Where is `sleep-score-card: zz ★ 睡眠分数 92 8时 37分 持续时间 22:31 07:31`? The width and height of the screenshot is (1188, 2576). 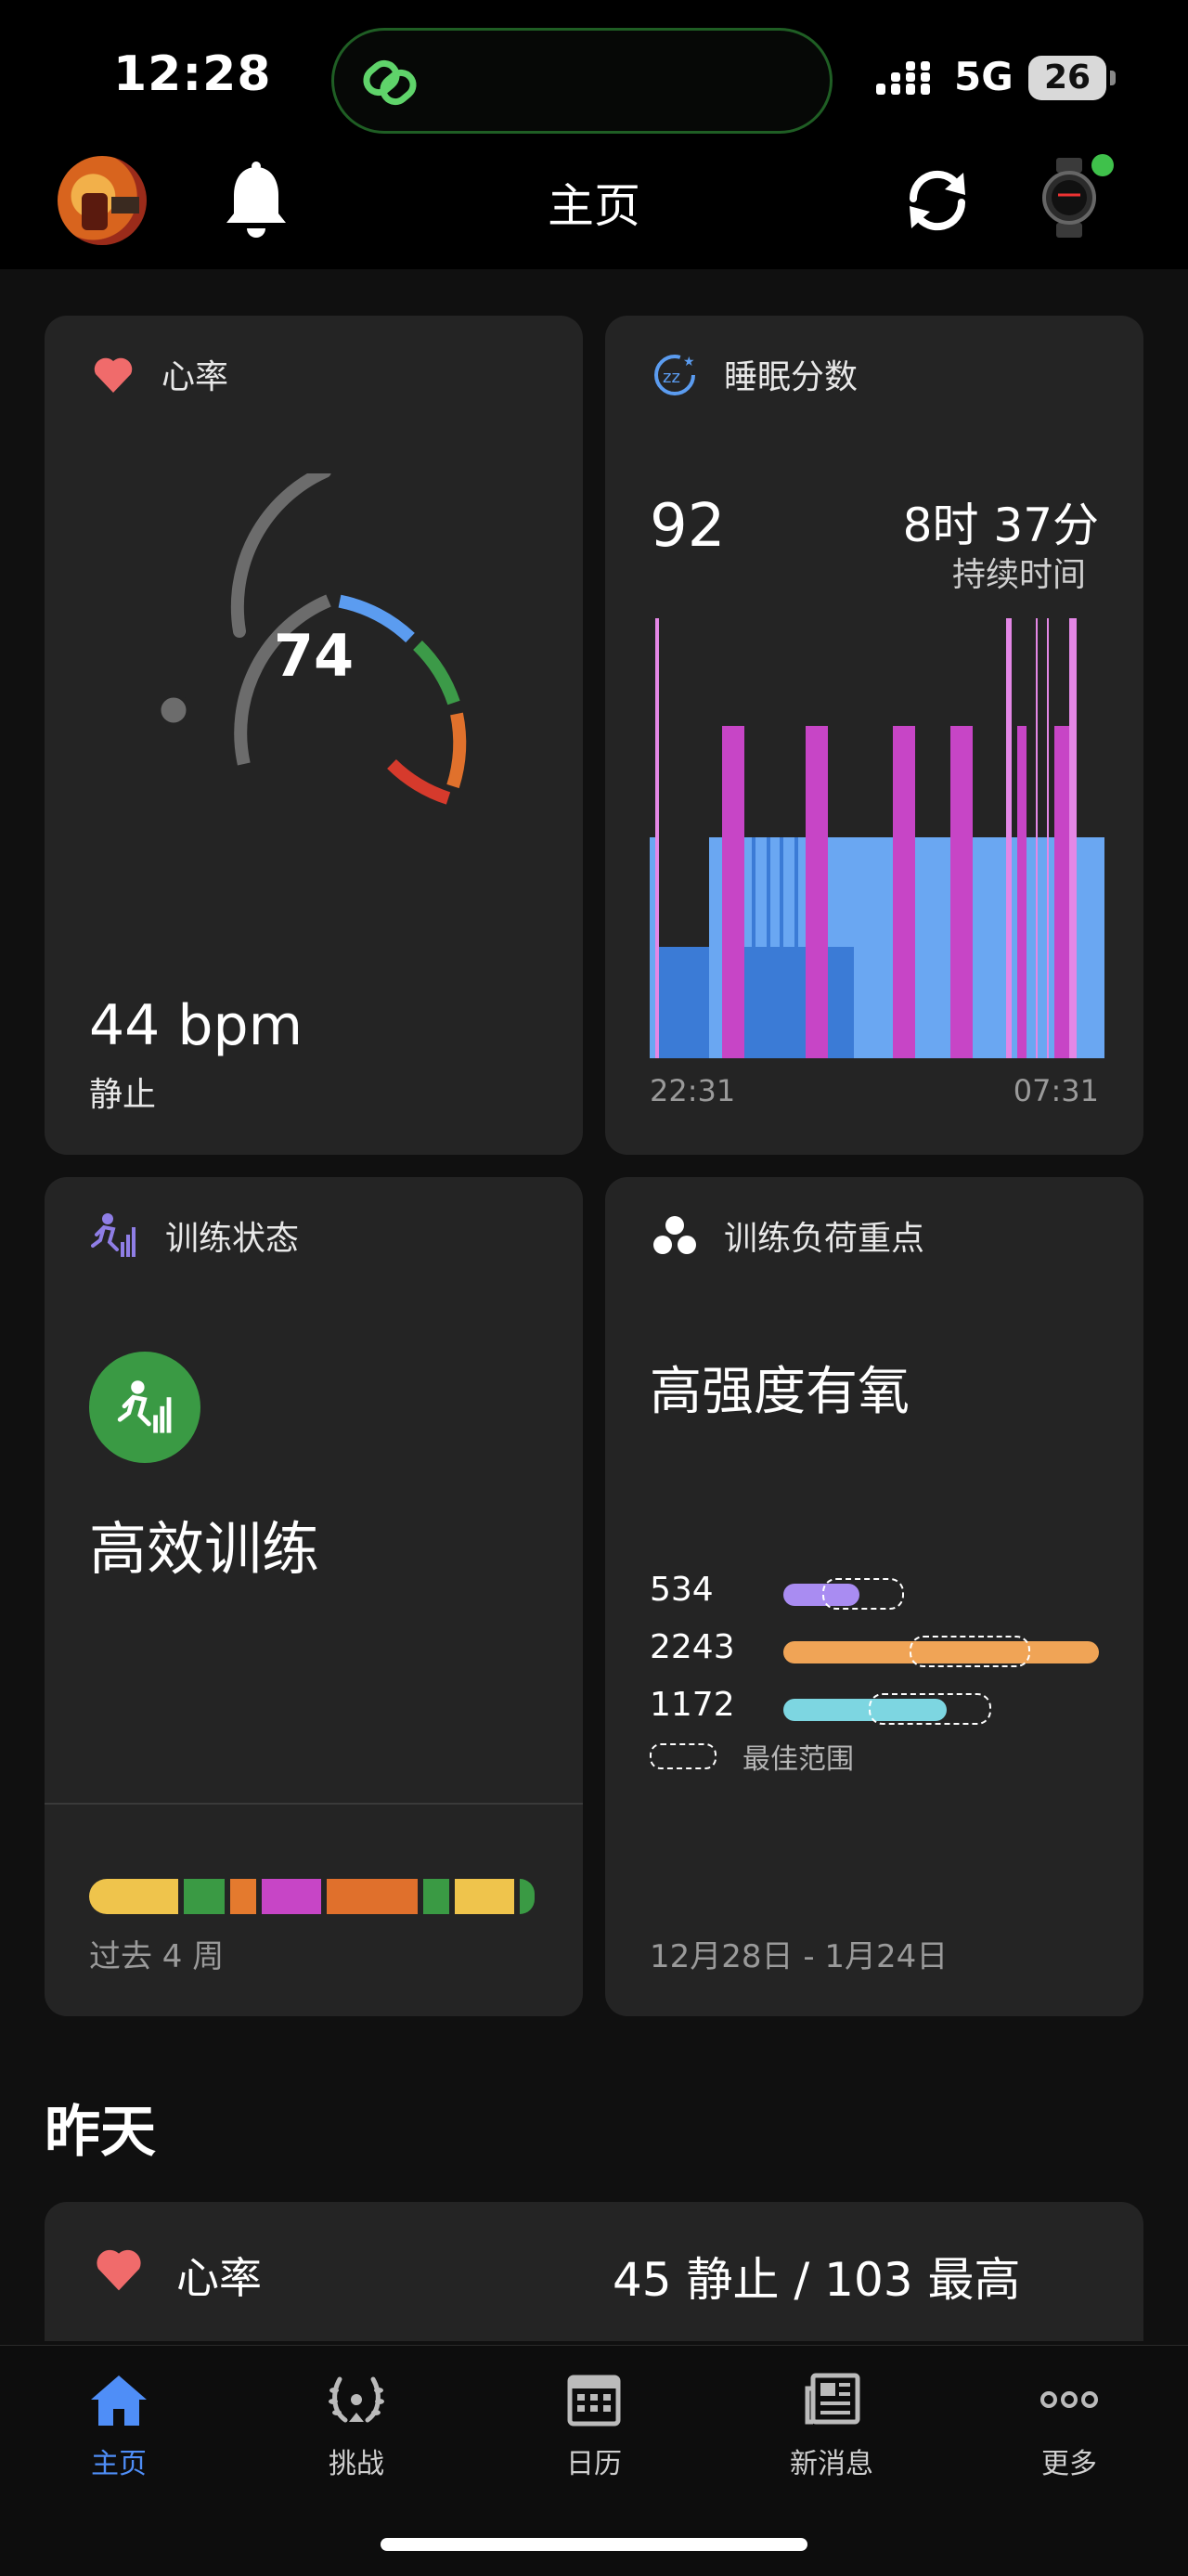
sleep-score-card: zz ★ 睡眠分数 92 8时 37分 持续时间 22:31 07:31 is located at coordinates (874, 735).